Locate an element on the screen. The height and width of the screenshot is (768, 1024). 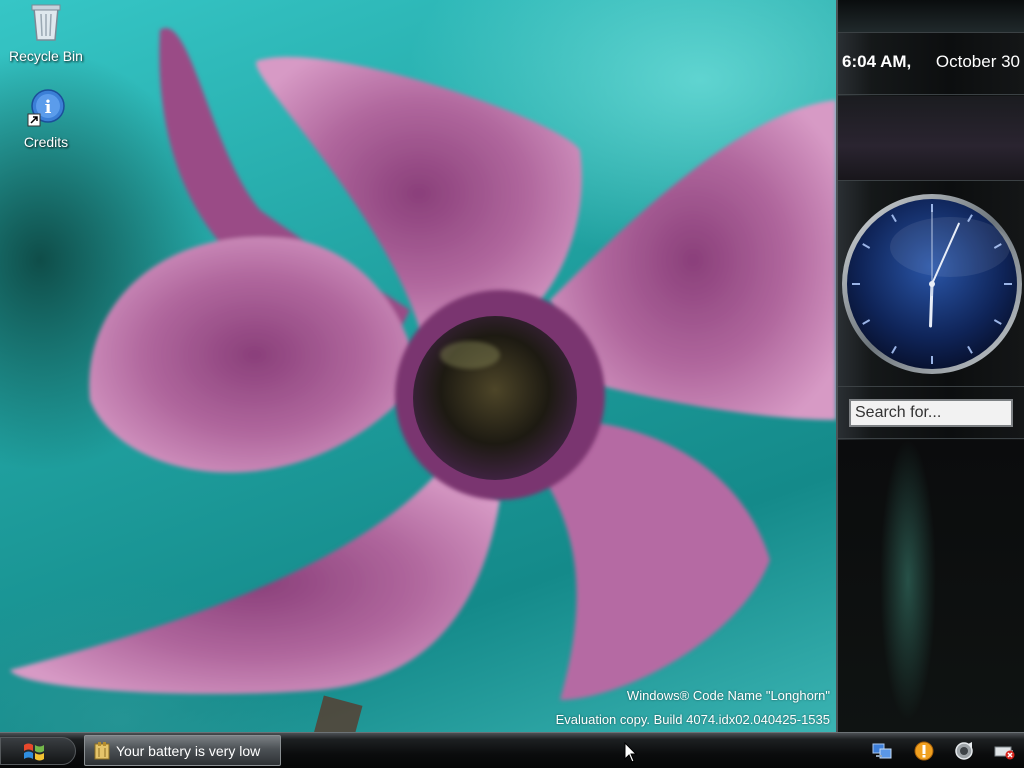
sidebar-date: October 30 is located at coordinates (977, 61).